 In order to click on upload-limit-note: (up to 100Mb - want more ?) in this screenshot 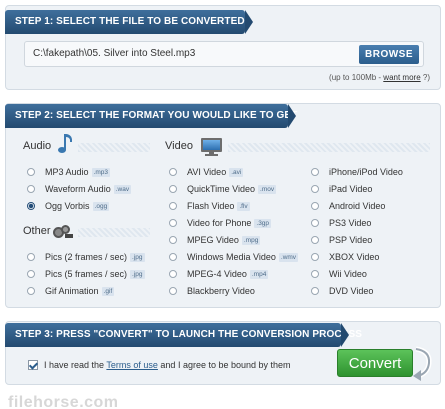, I will do `click(379, 77)`.